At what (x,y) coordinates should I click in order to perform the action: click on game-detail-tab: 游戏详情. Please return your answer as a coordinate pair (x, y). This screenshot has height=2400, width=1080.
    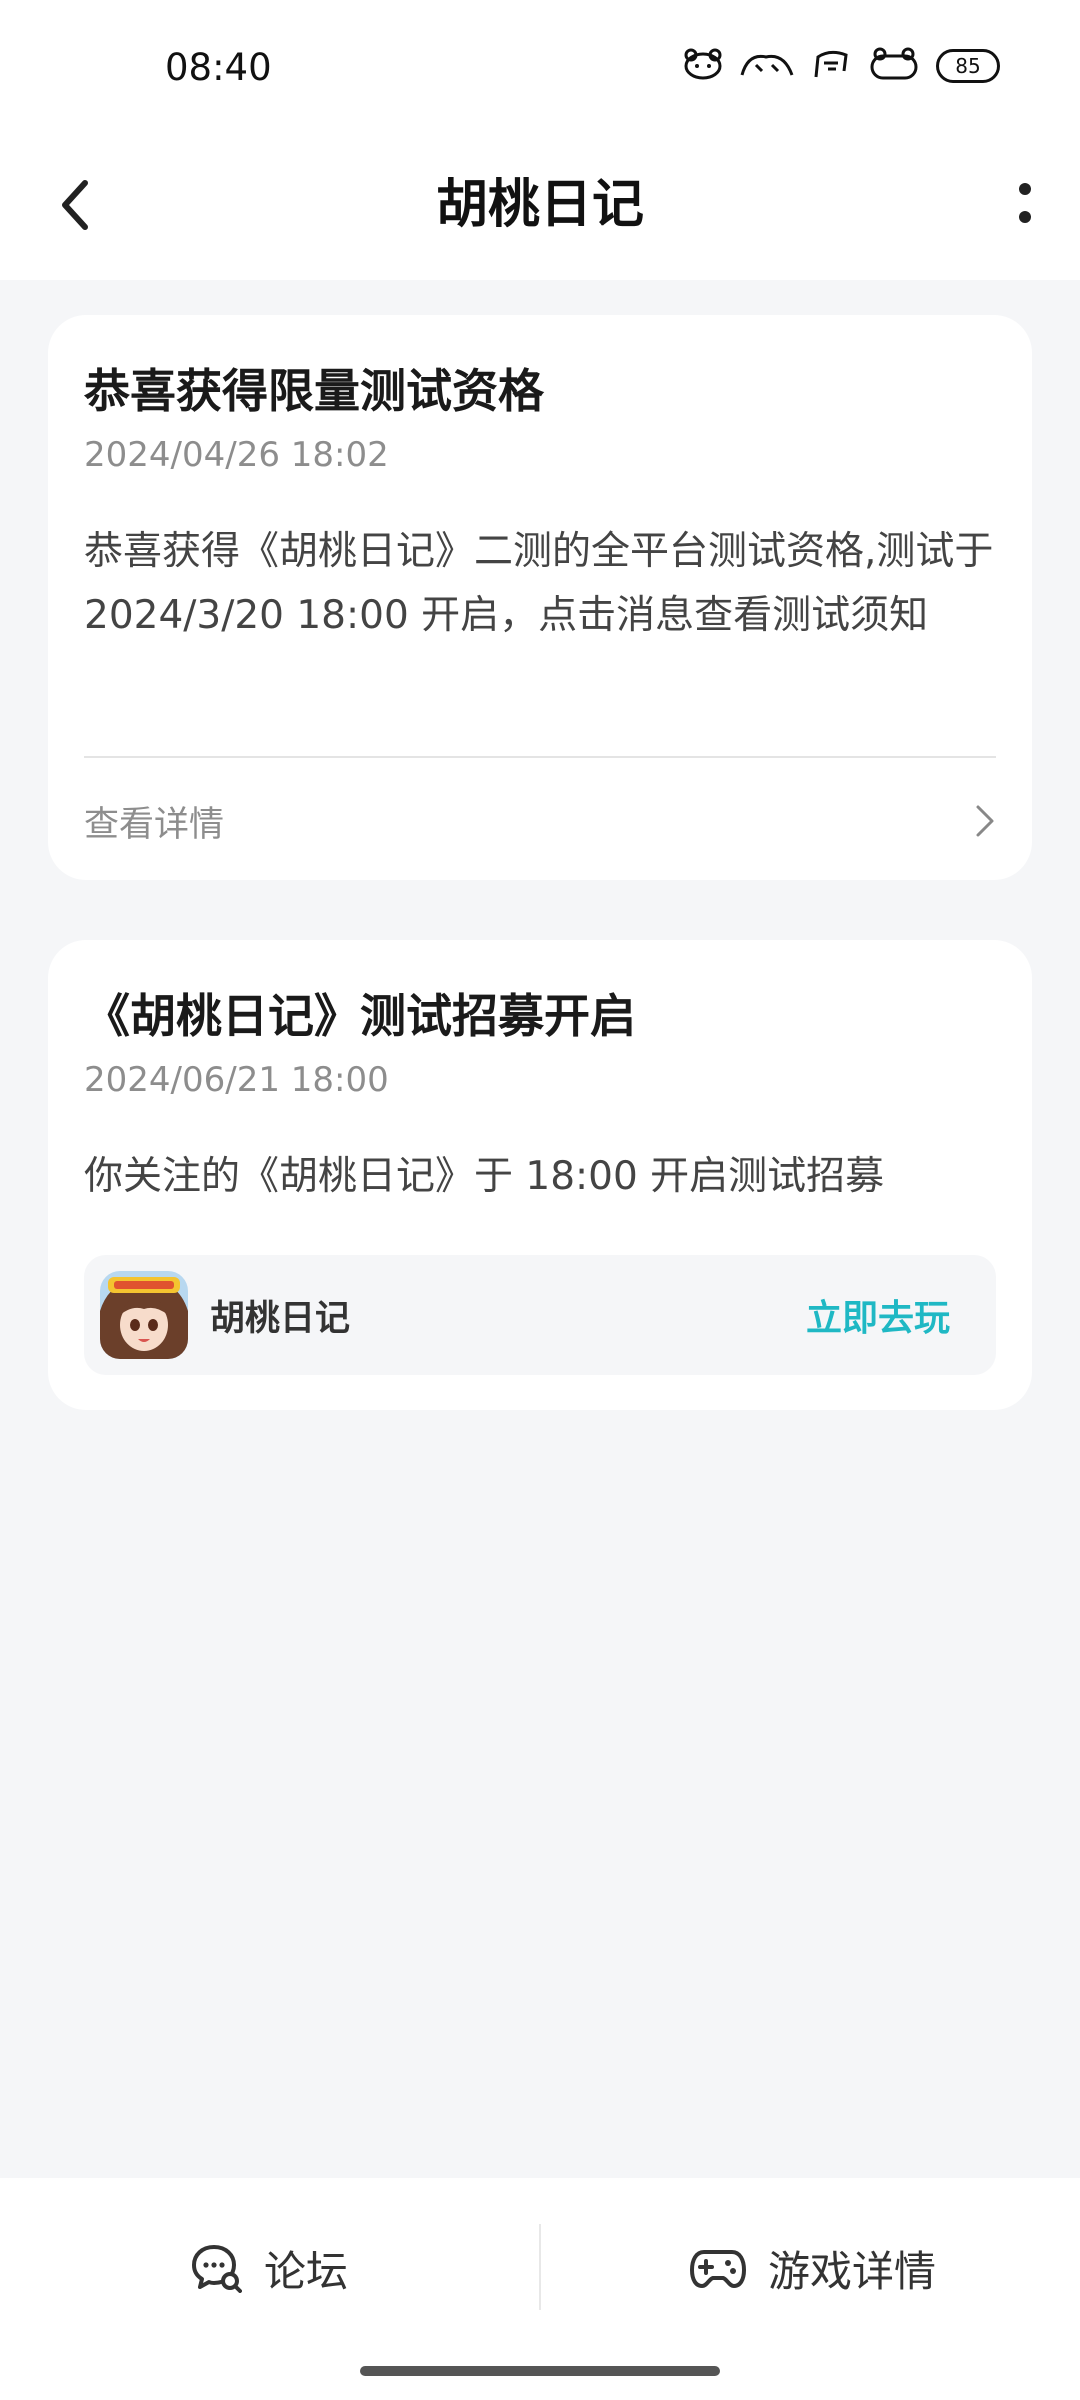
    Looking at the image, I should click on (813, 2268).